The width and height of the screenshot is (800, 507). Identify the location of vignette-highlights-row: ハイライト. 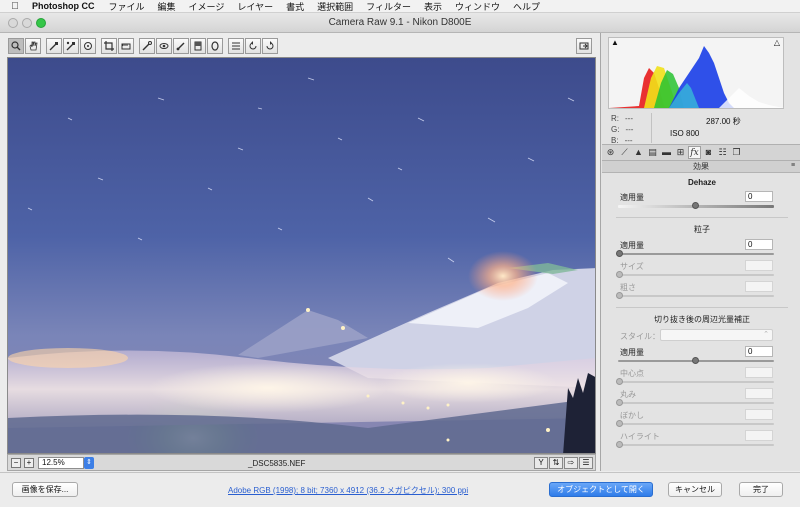
(702, 440).